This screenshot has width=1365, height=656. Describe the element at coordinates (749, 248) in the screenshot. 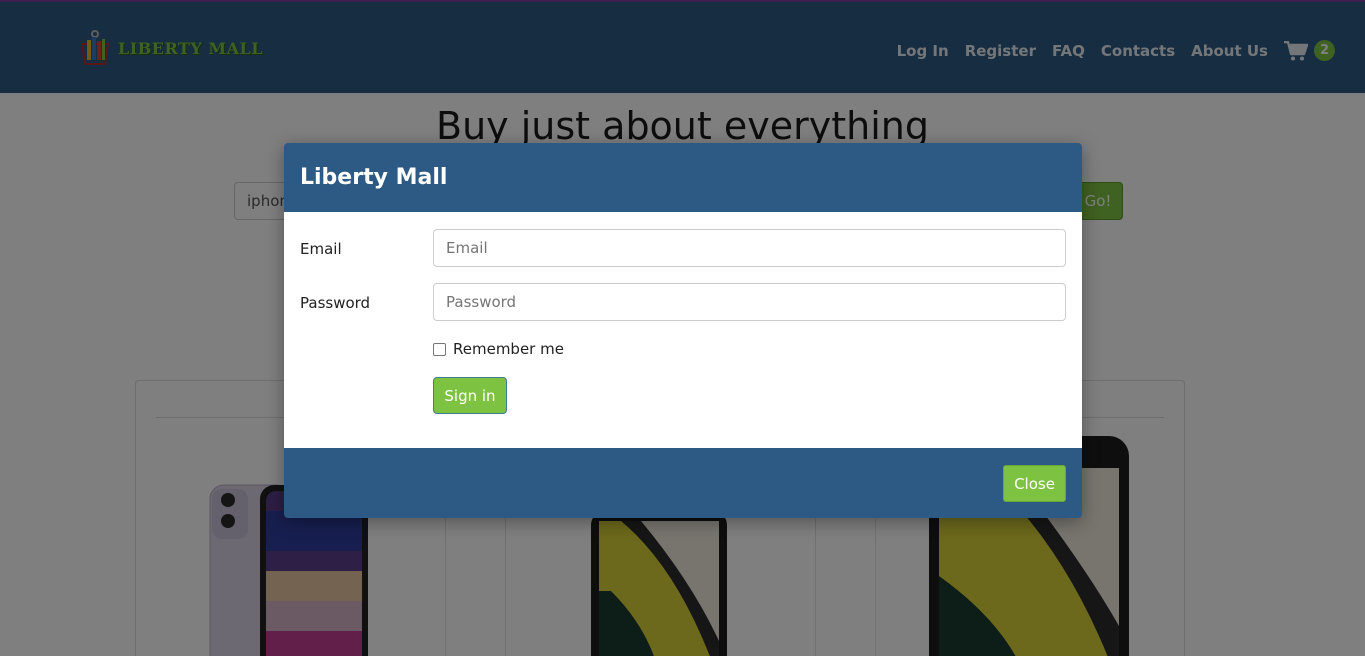

I see `email-field` at that location.